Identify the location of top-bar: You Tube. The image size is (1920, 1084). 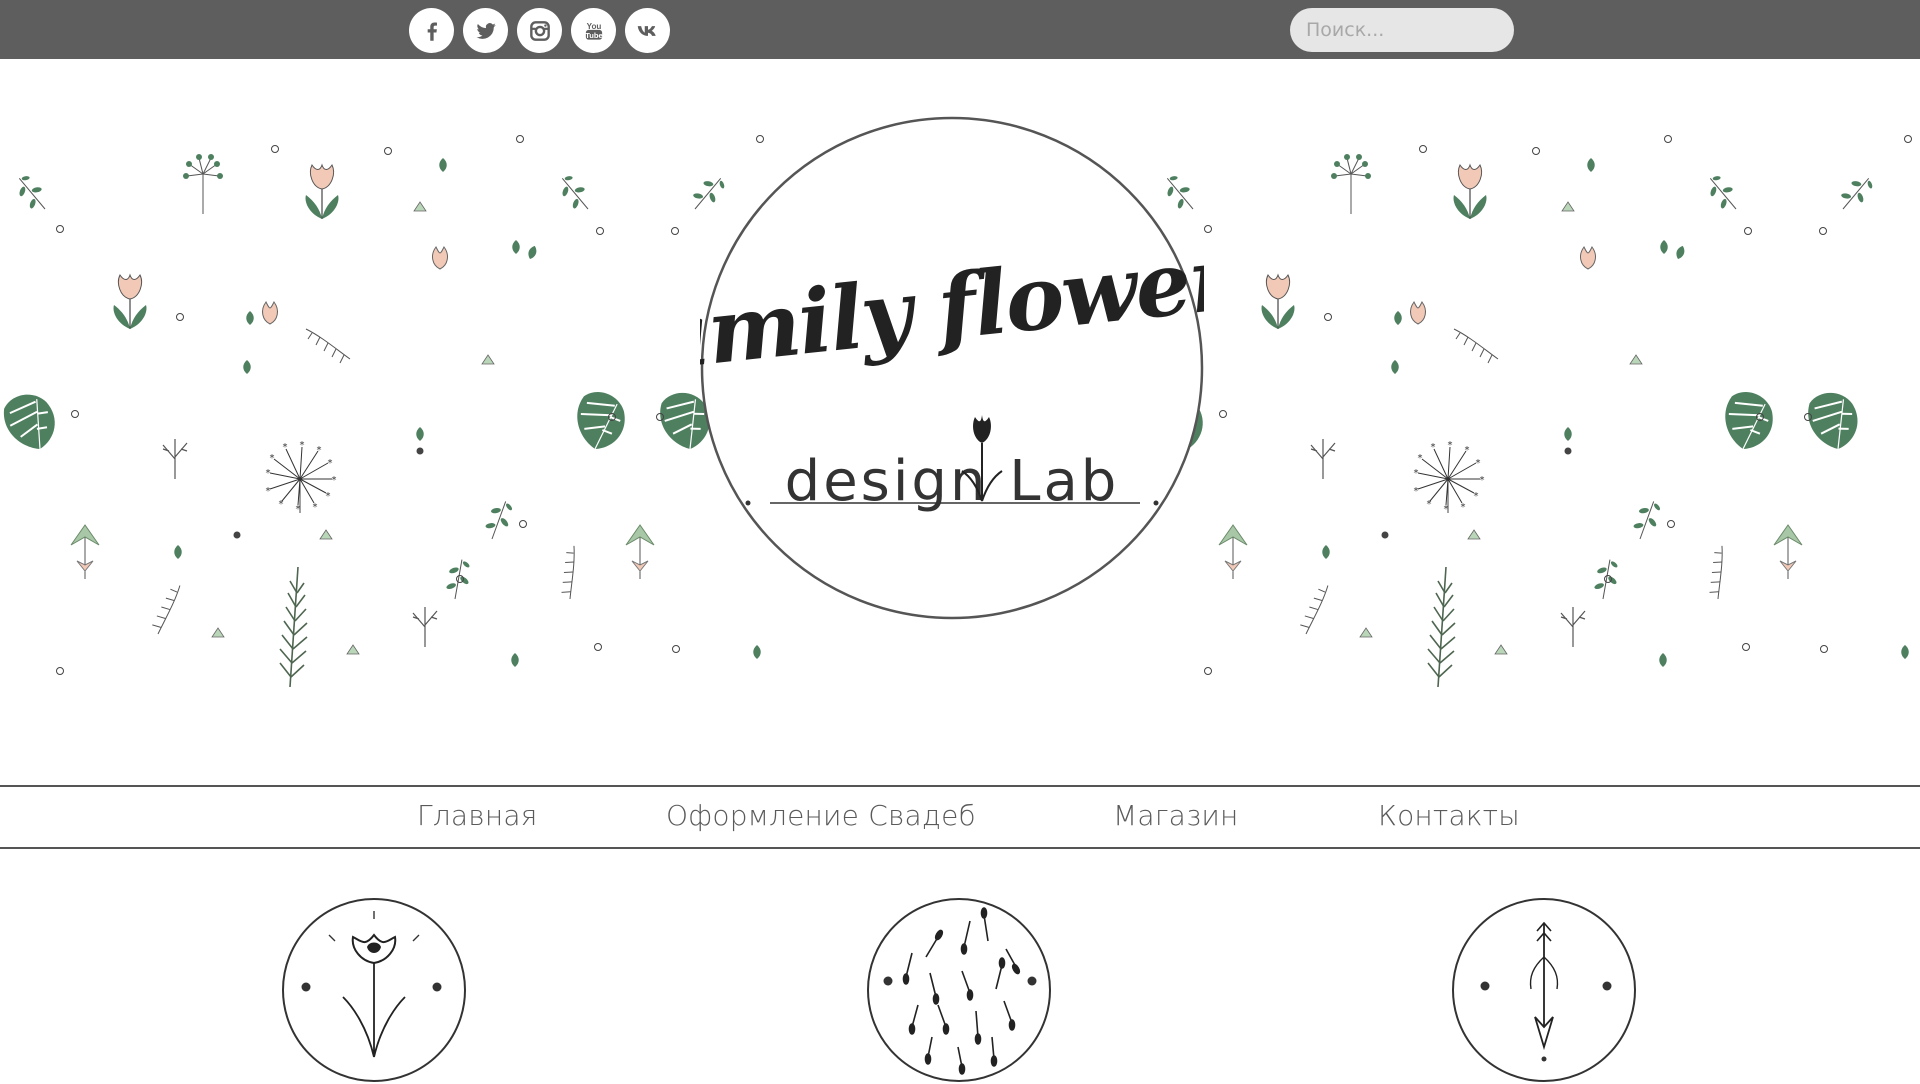
(960, 29).